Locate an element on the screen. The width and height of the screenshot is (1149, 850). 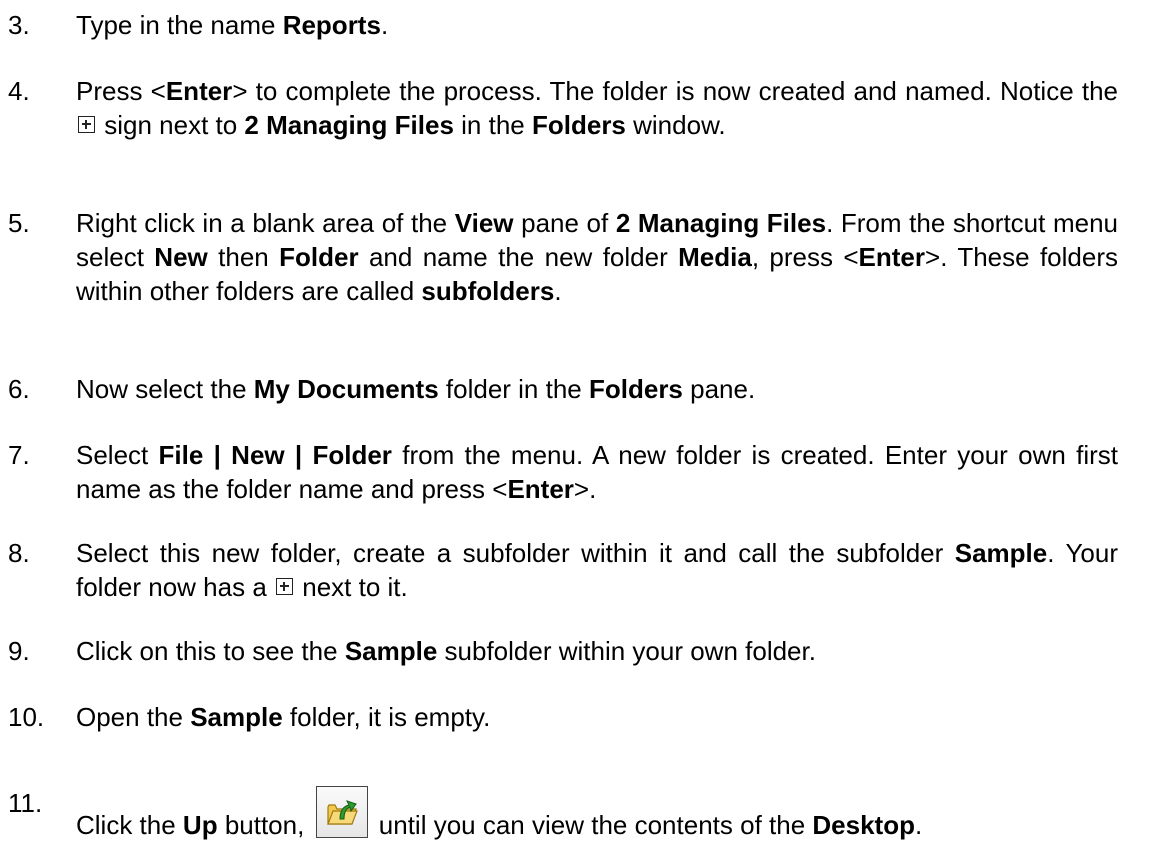
step-number: 4. is located at coordinates (19, 91).